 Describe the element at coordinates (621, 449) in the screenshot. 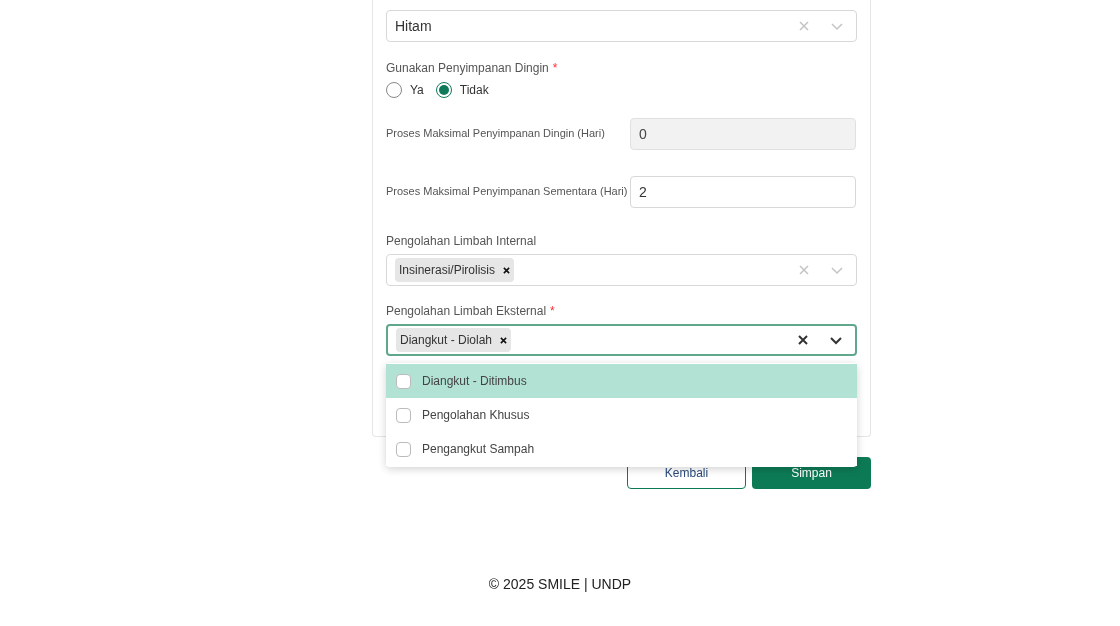

I see `dropdown-option: Pengangkut Sampah` at that location.